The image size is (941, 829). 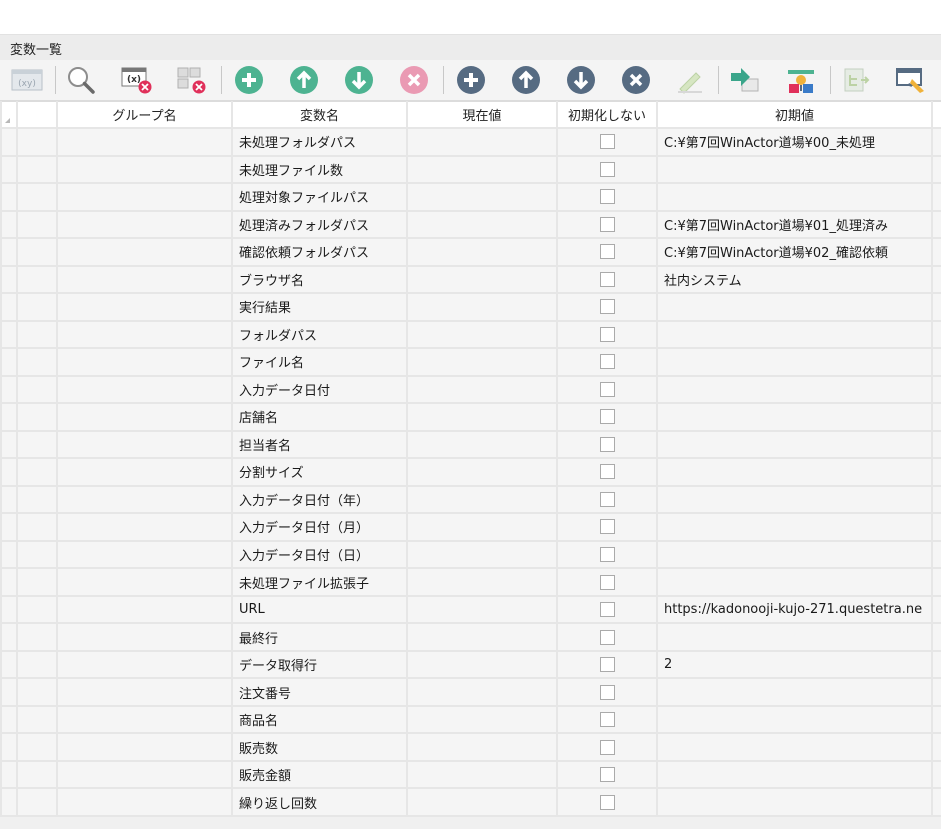 What do you see at coordinates (745, 80) in the screenshot?
I see `export-button` at bounding box center [745, 80].